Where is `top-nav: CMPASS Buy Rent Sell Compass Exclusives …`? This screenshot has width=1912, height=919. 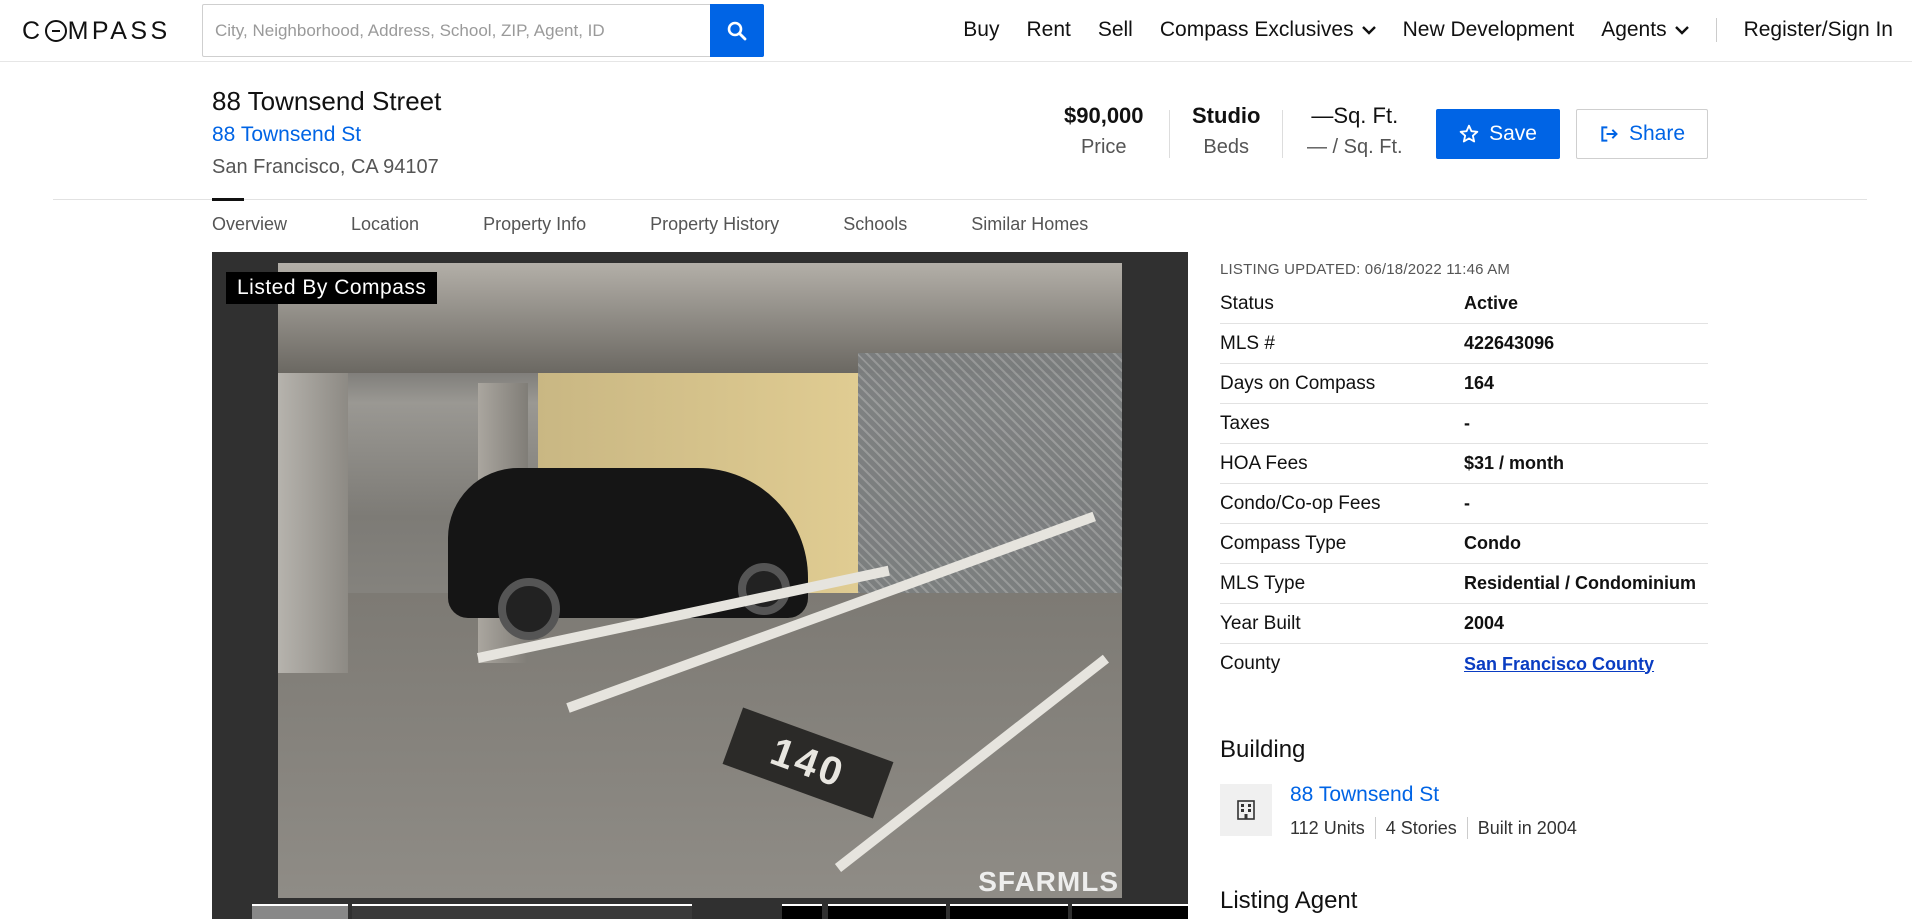
top-nav: CMPASS Buy Rent Sell Compass Exclusives … is located at coordinates (956, 31).